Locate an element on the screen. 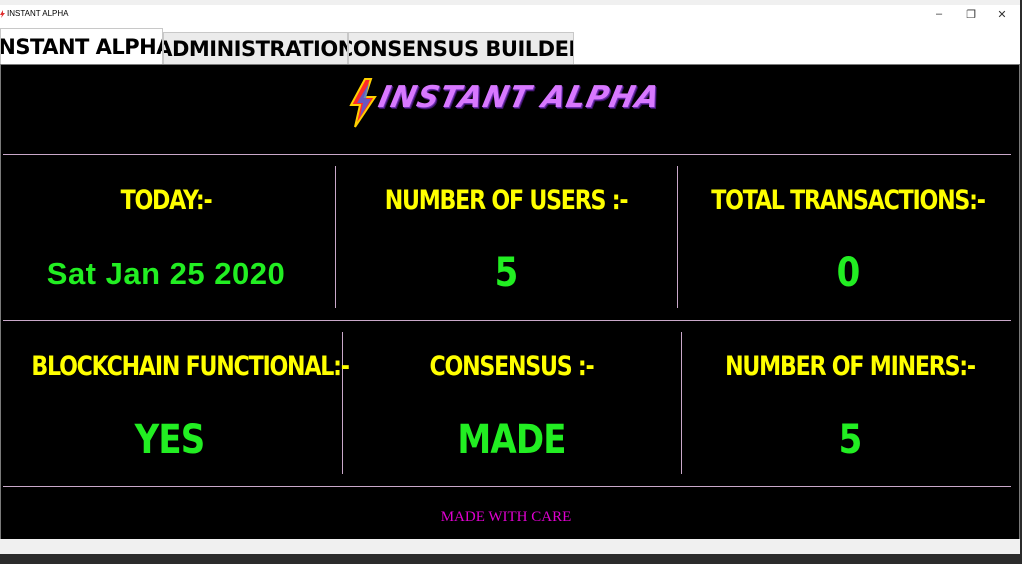 The image size is (1022, 564). divider-bottom is located at coordinates (507, 486).